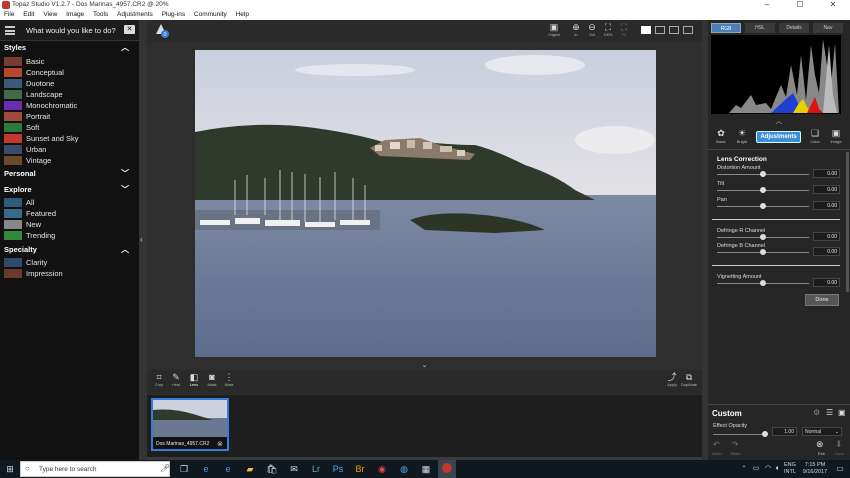  What do you see at coordinates (779, 250) in the screenshot?
I see `slider-defringe-b-channel: Defringe B Channel 0.00` at bounding box center [779, 250].